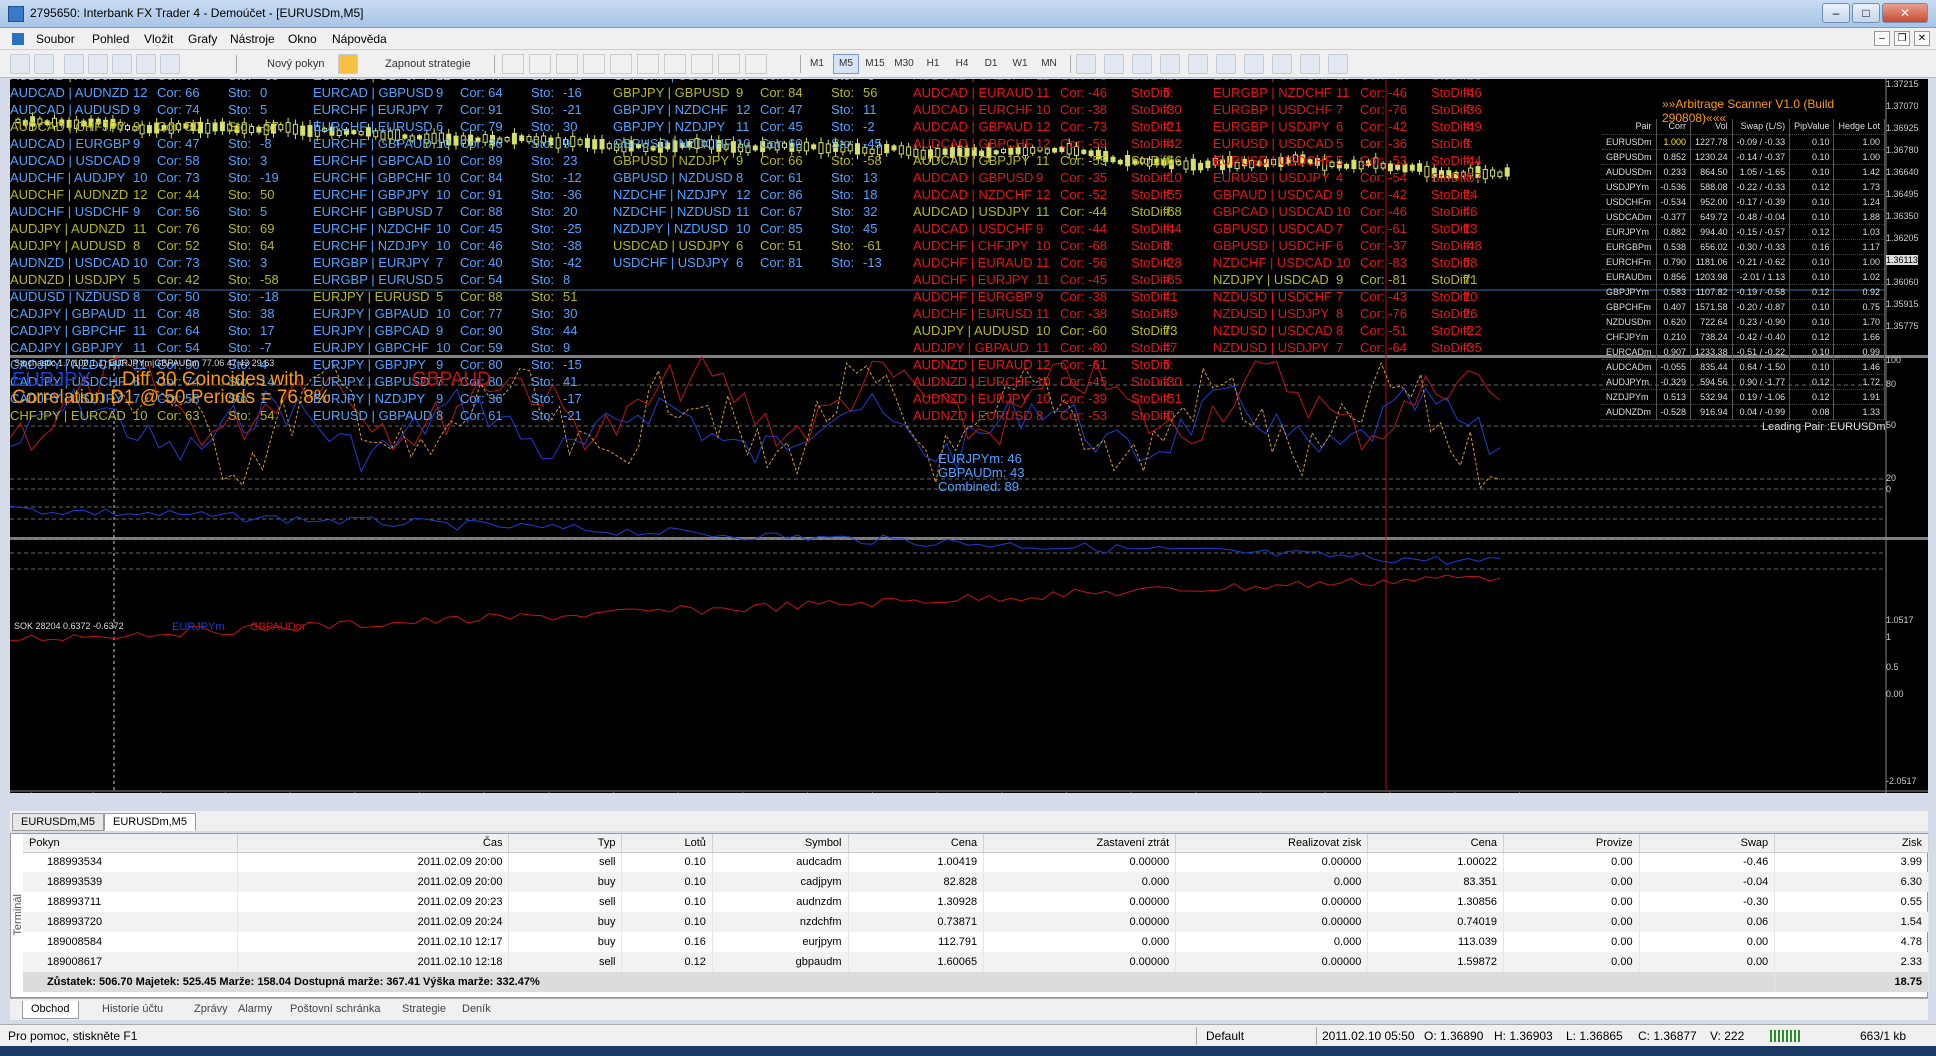 This screenshot has width=1936, height=1056. I want to click on profiles-icon, so click(44, 64).